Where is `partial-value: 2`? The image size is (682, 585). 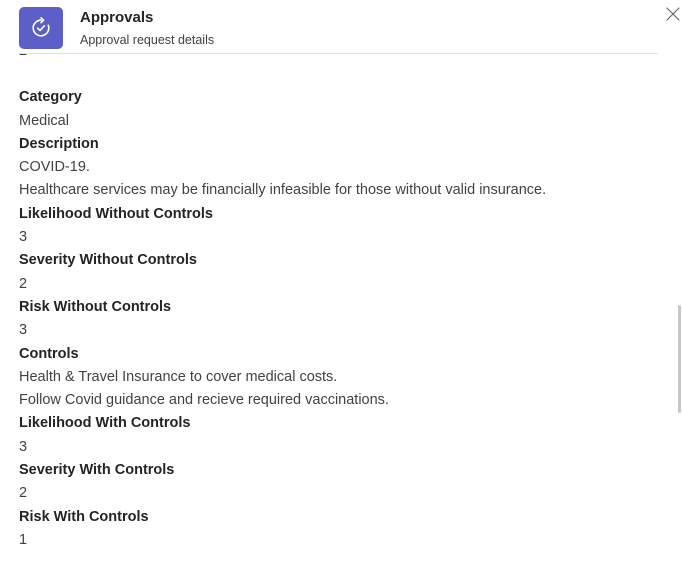 partial-value: 2 is located at coordinates (344, 58).